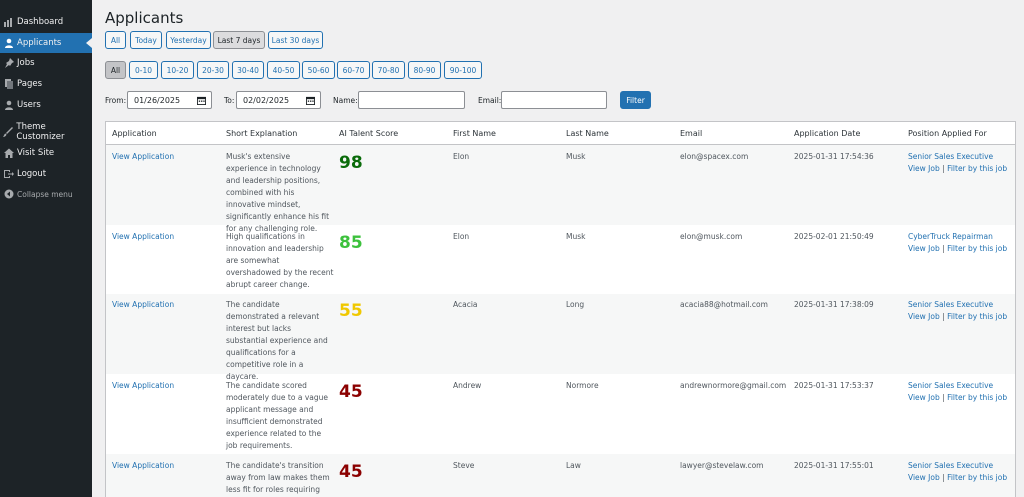  Describe the element at coordinates (424, 70) in the screenshot. I see `score-filter-80-90-button: 80-90` at that location.